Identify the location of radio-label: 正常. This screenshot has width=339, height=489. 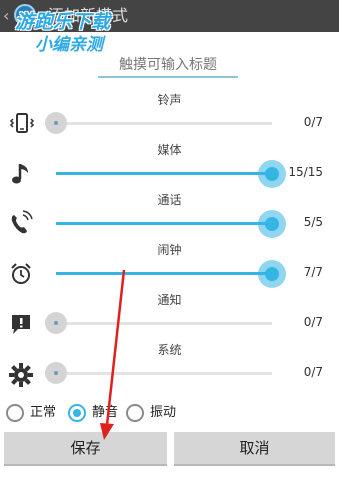
(43, 412).